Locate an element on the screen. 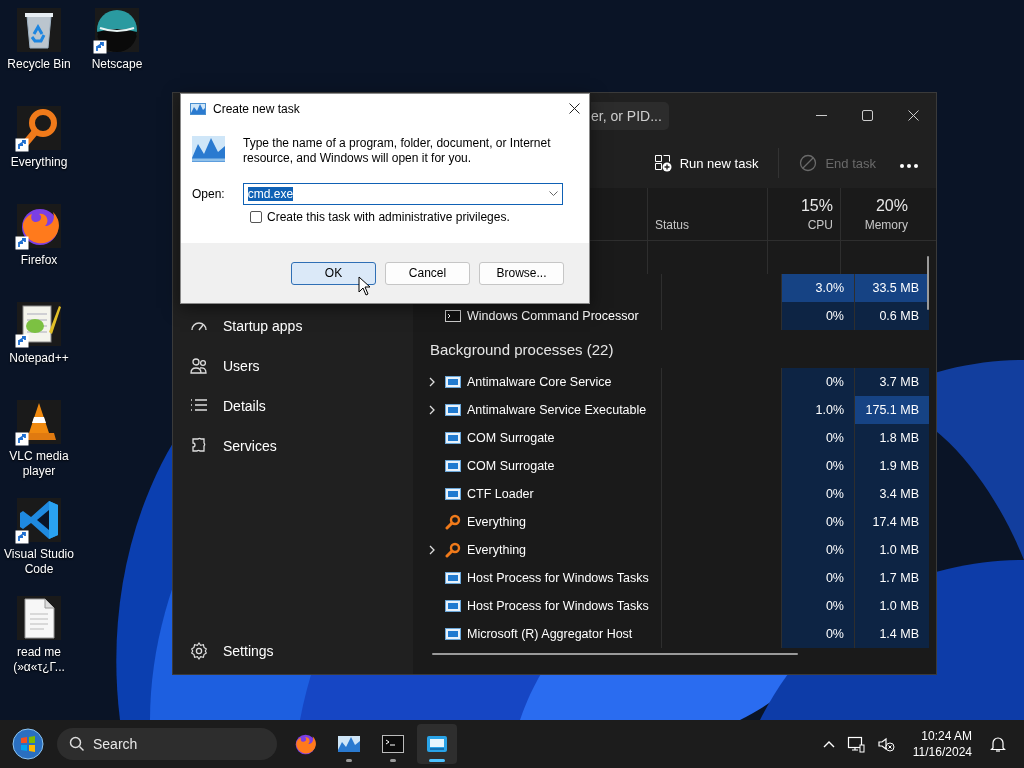 The height and width of the screenshot is (768, 1024). horizontal-scrollbar is located at coordinates (615, 654).